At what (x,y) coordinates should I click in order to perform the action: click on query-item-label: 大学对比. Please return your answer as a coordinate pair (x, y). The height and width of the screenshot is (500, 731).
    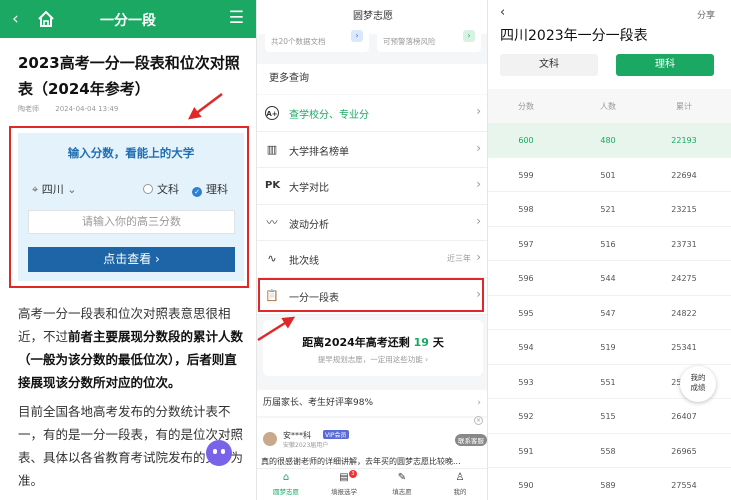
    Looking at the image, I should click on (309, 189).